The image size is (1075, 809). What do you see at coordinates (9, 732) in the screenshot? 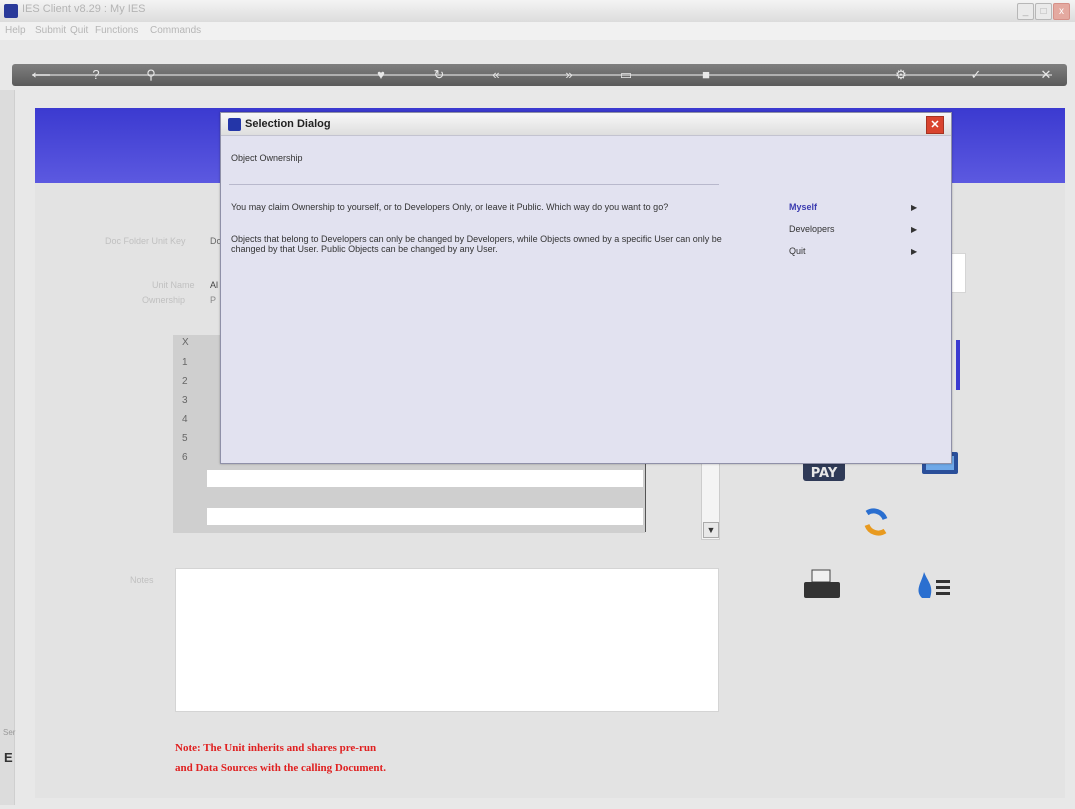
I see `side-label: Ser` at bounding box center [9, 732].